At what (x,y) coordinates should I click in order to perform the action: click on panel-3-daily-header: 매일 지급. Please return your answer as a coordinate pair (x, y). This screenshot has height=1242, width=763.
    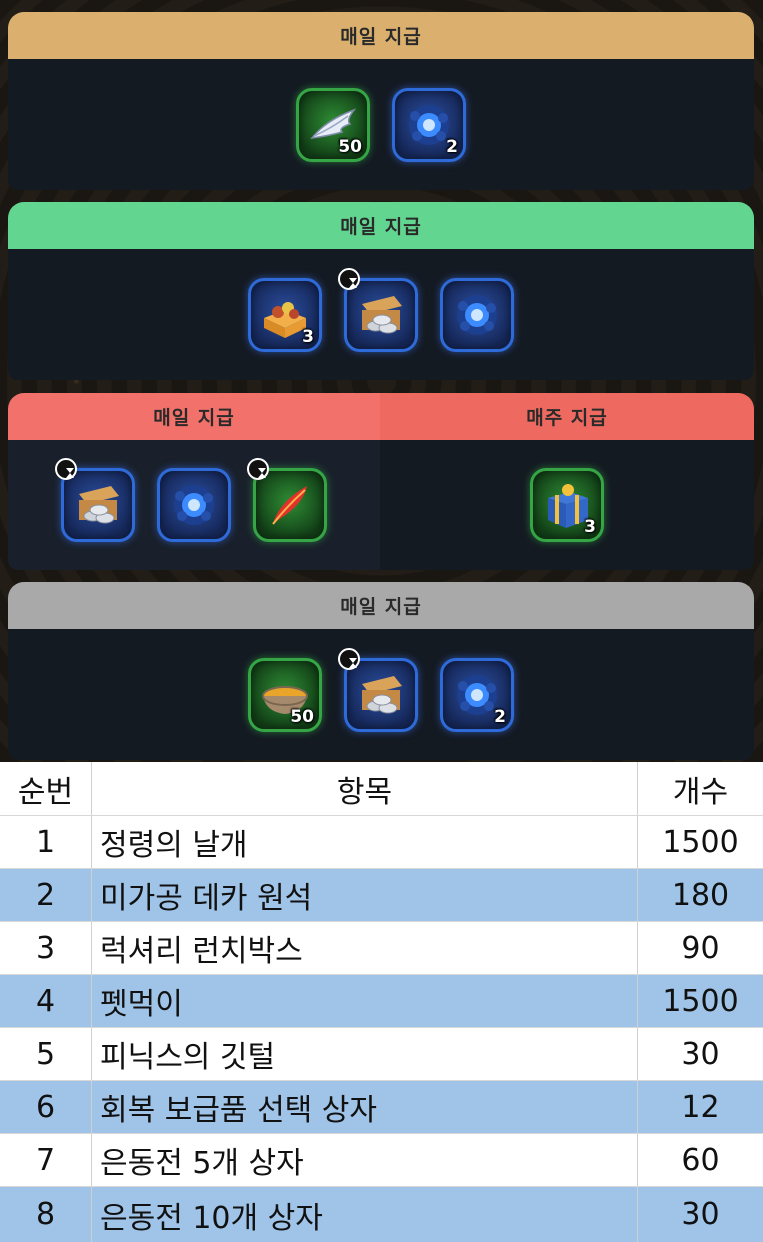
    Looking at the image, I should click on (194, 416).